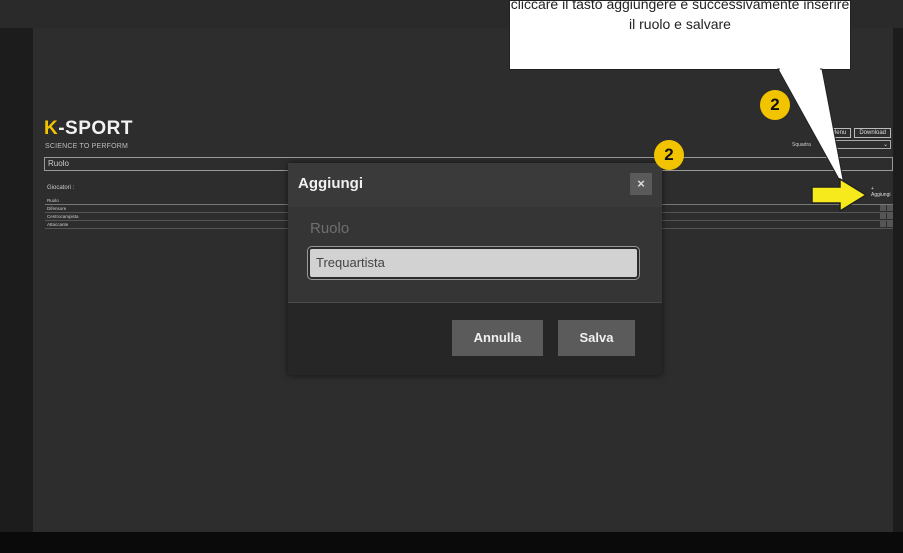 The image size is (903, 553). What do you see at coordinates (801, 145) in the screenshot?
I see `squadra-label: Squadra` at bounding box center [801, 145].